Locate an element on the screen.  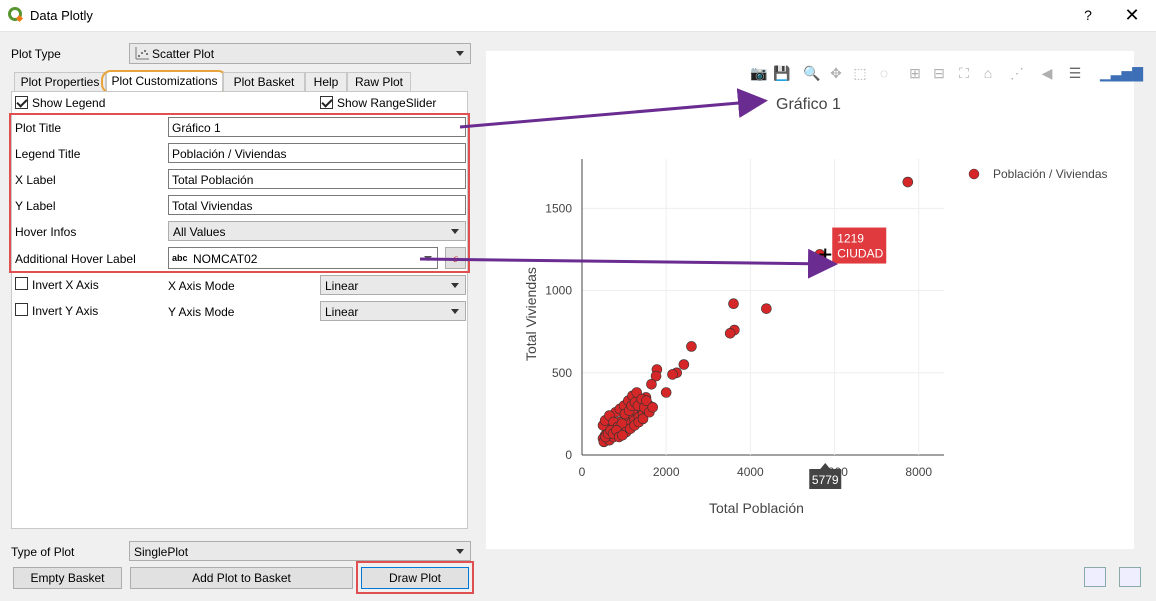
show-rangeslider-checkbox is located at coordinates (326, 102).